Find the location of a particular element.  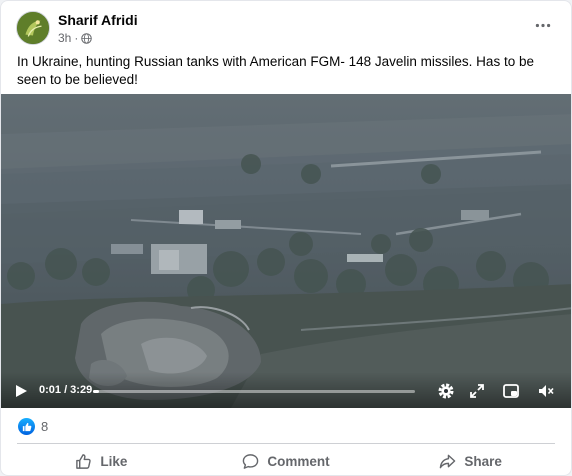

settings-gear-icon is located at coordinates (446, 391).